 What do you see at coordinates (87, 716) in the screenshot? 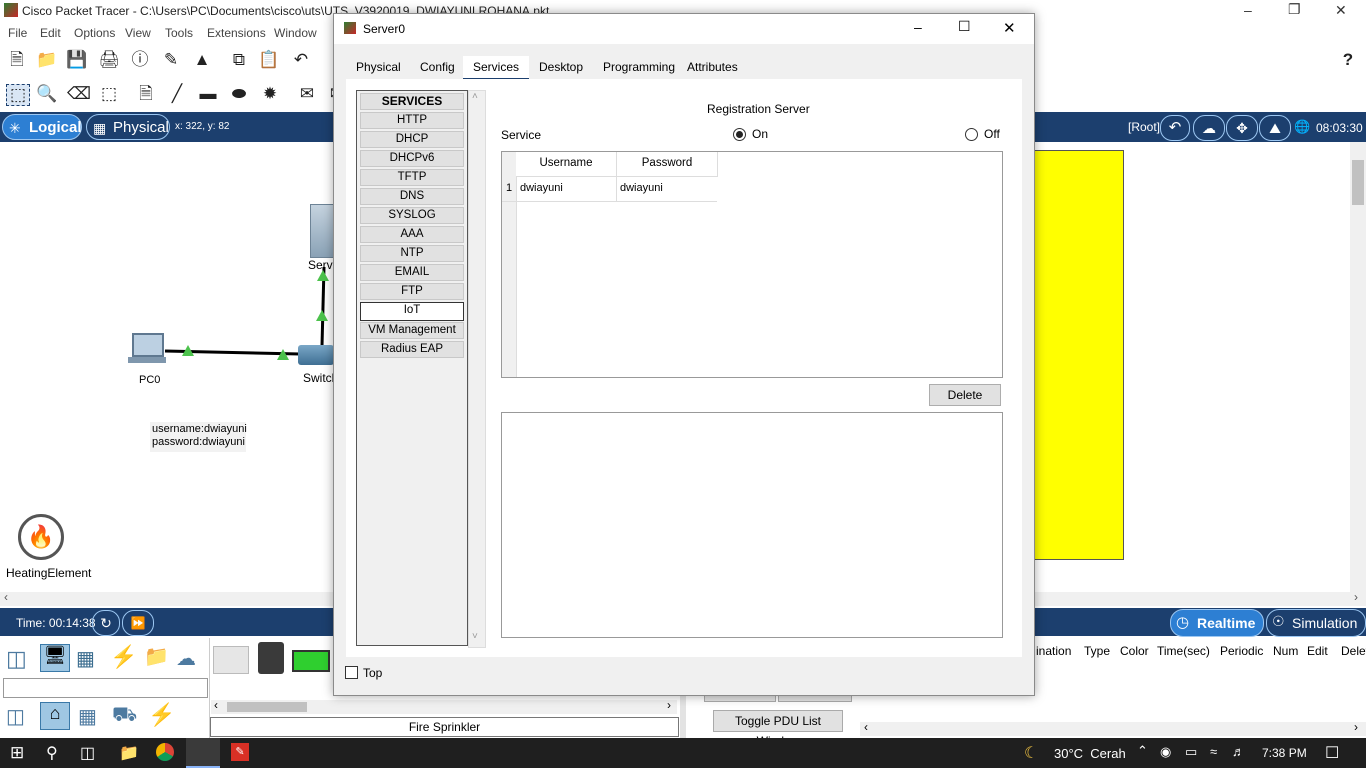
I see `industrial-icon: ▦` at bounding box center [87, 716].